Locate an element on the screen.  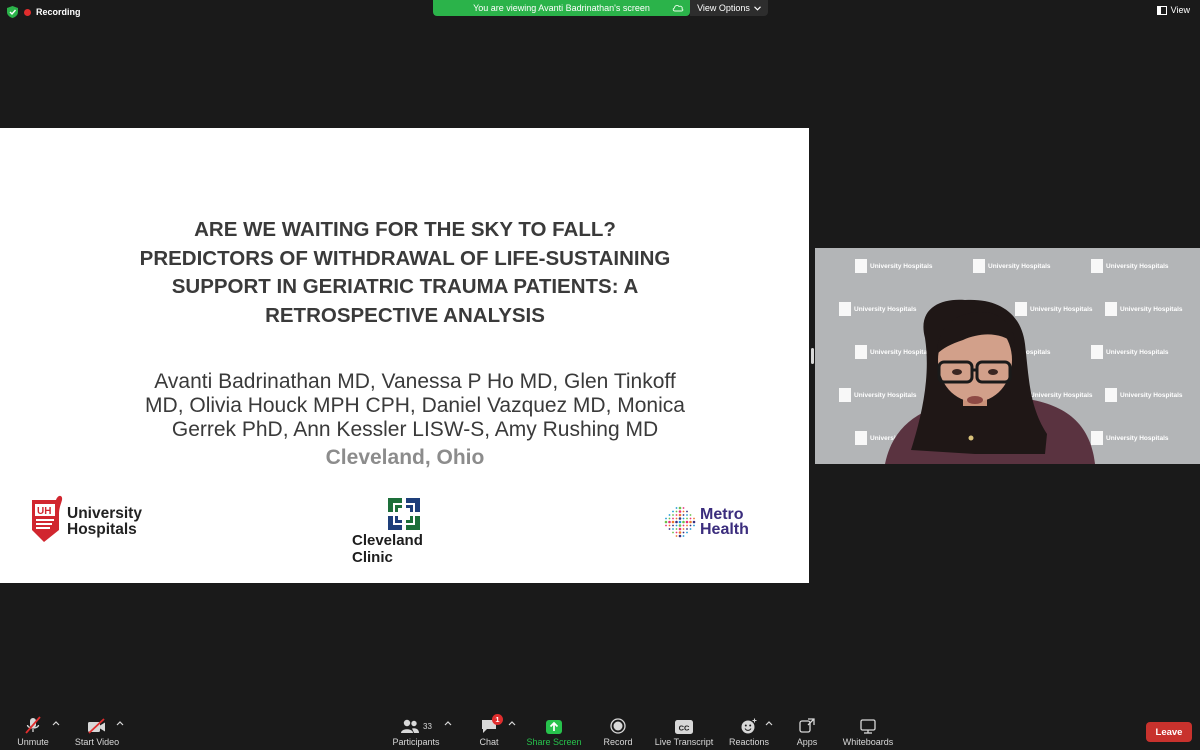
unmute-button: Unmute is located at coordinates (33, 731).